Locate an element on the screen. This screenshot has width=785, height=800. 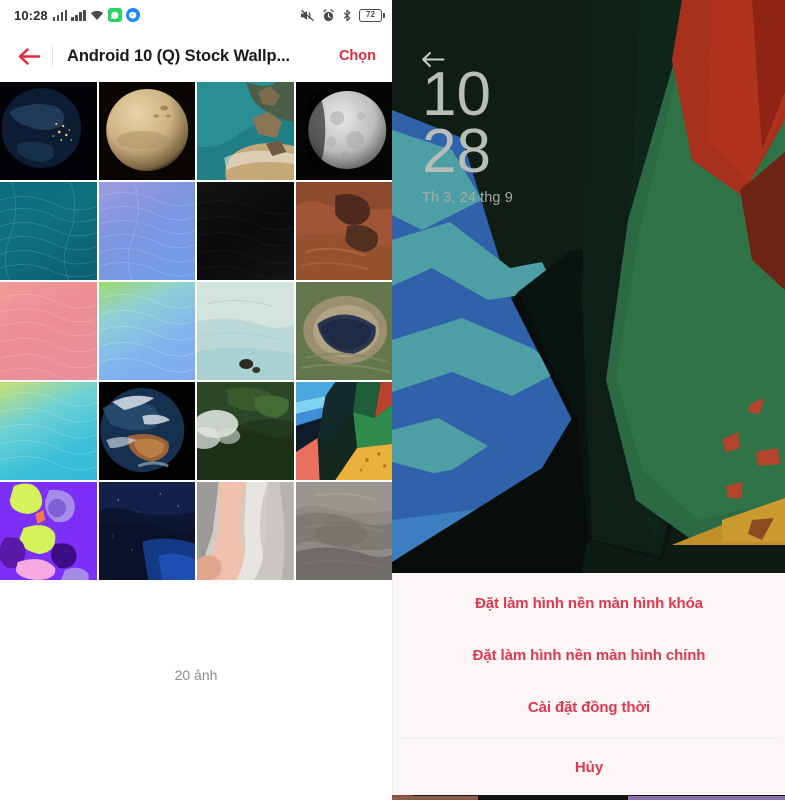
status-bar-right-icons: 72 is located at coordinates (342, 15).